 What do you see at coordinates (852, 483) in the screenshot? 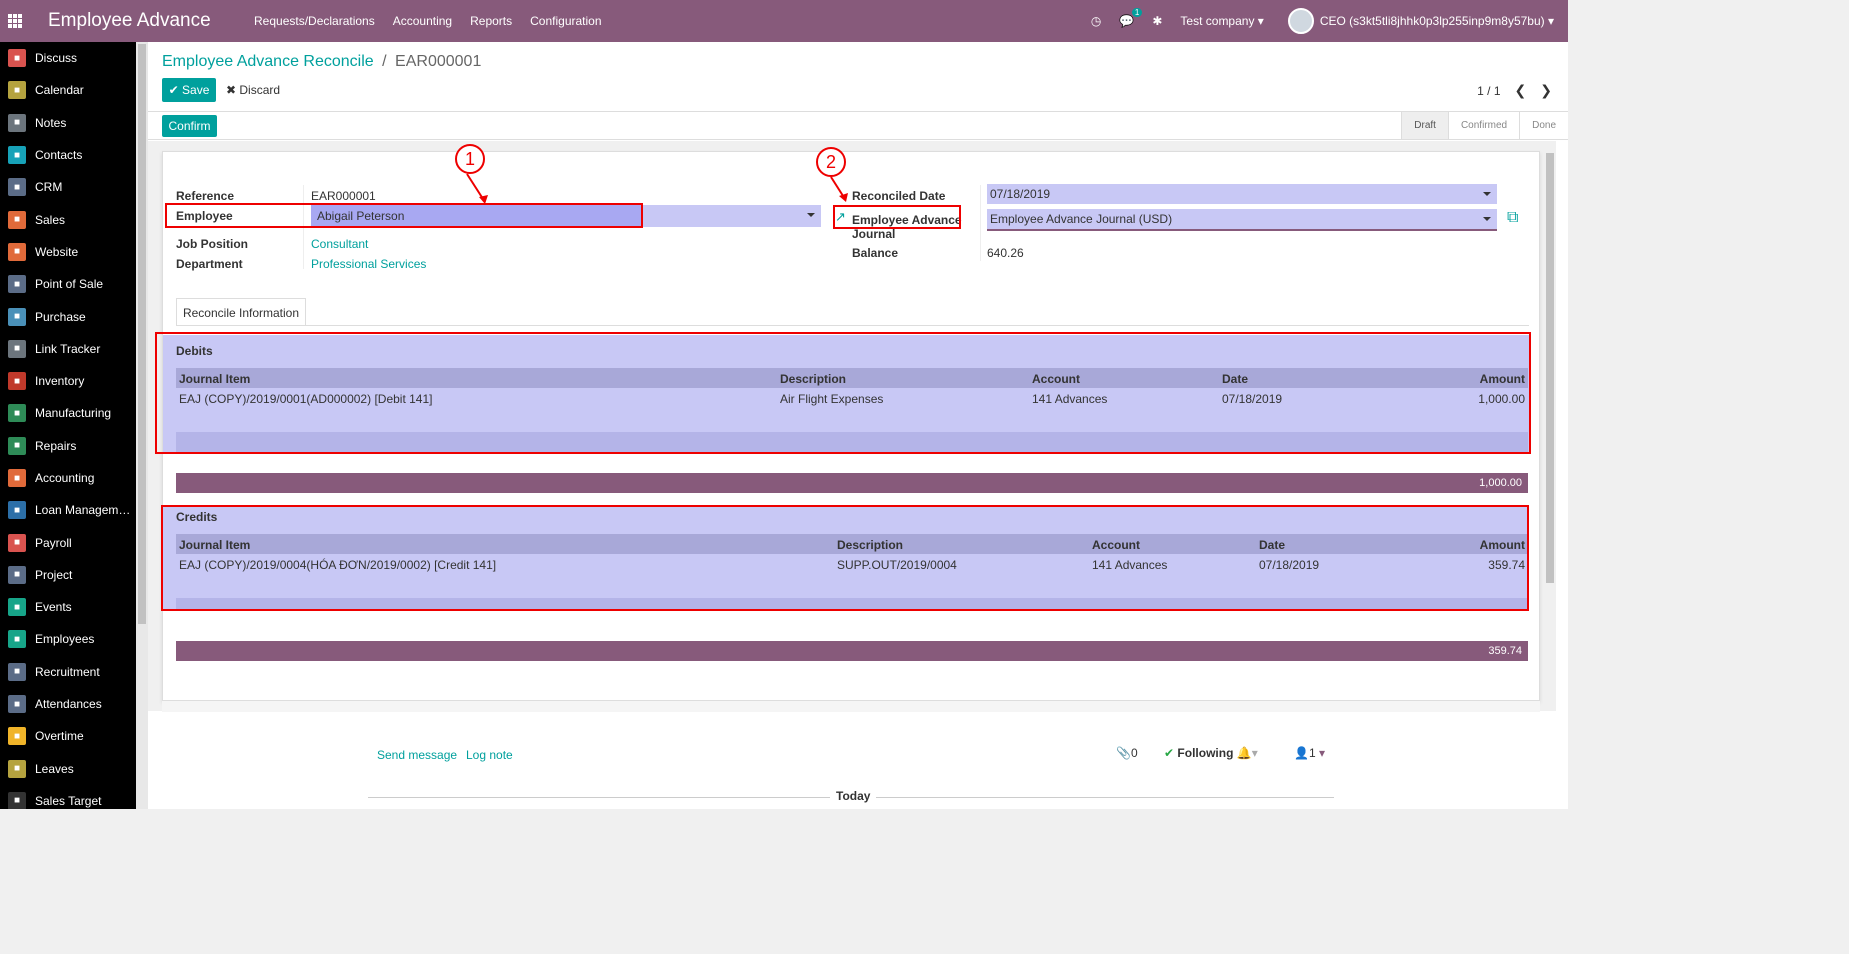
I see `debits-total: 1,000.00` at bounding box center [852, 483].